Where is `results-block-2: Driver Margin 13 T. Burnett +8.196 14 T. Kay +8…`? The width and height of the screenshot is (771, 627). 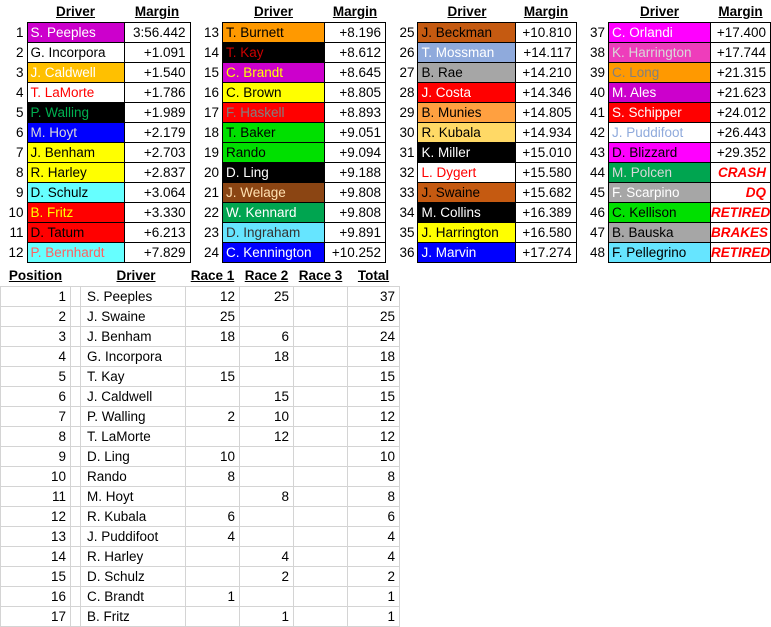 results-block-2: Driver Margin 13 T. Burnett +8.196 14 T. Kay +8… is located at coordinates (289, 132).